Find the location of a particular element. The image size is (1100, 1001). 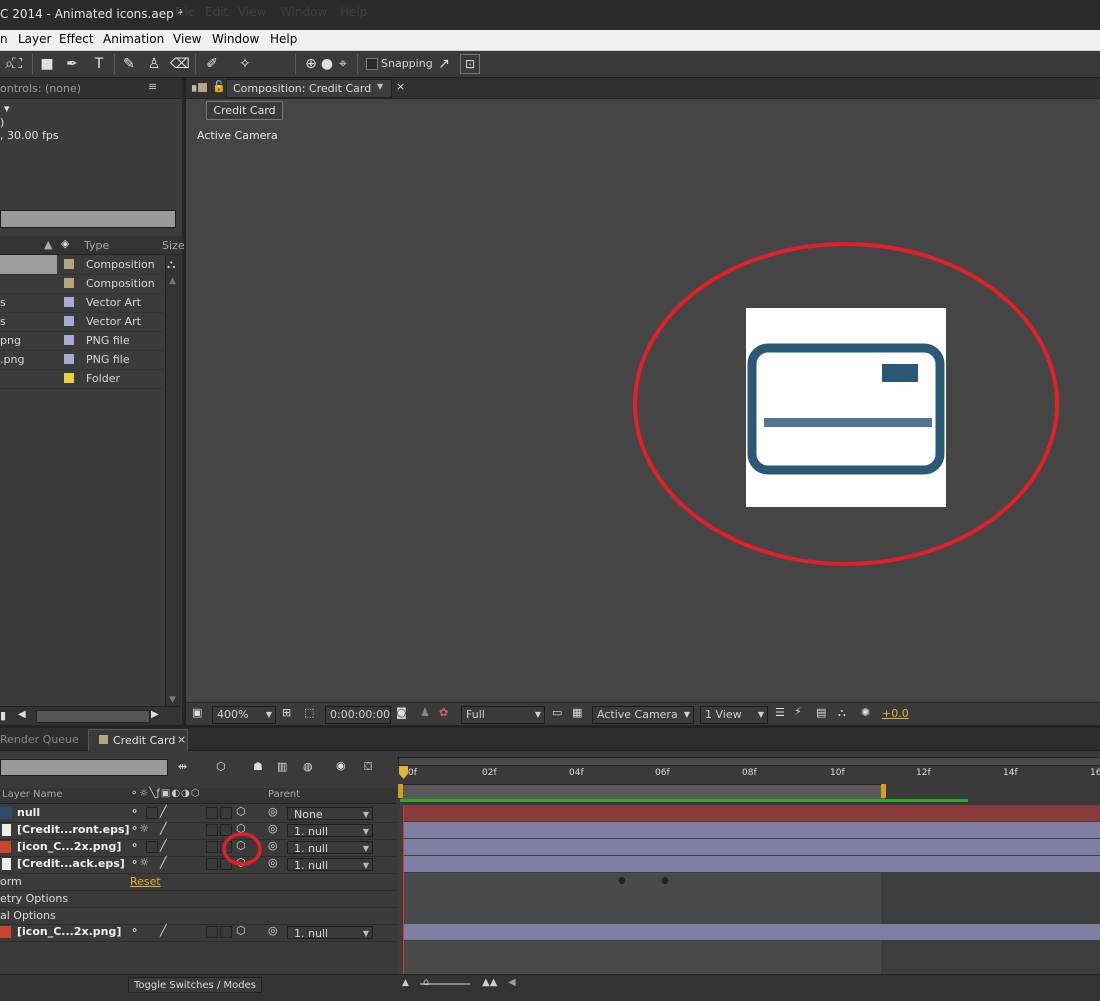

layer-row: [icon_C...2x.png] ⚬ ╱ ⬡ ◎ 1. null is located at coordinates (198, 933).